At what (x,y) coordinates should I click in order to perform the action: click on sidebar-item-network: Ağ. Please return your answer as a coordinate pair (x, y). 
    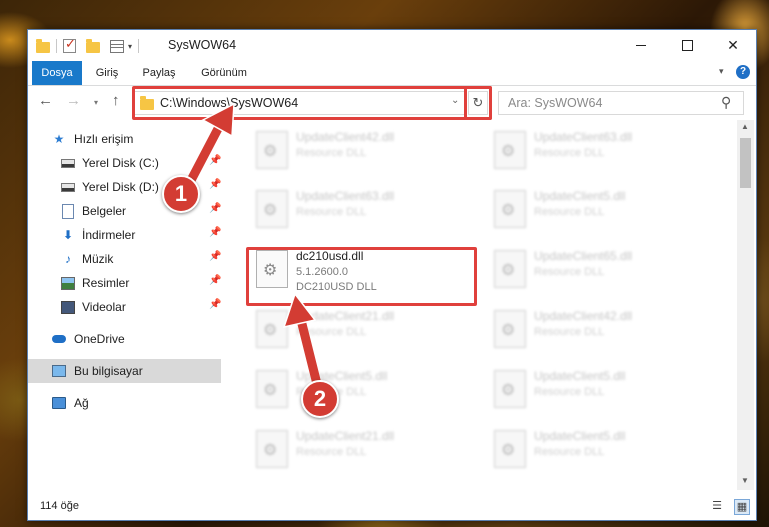
    Looking at the image, I should click on (124, 403).